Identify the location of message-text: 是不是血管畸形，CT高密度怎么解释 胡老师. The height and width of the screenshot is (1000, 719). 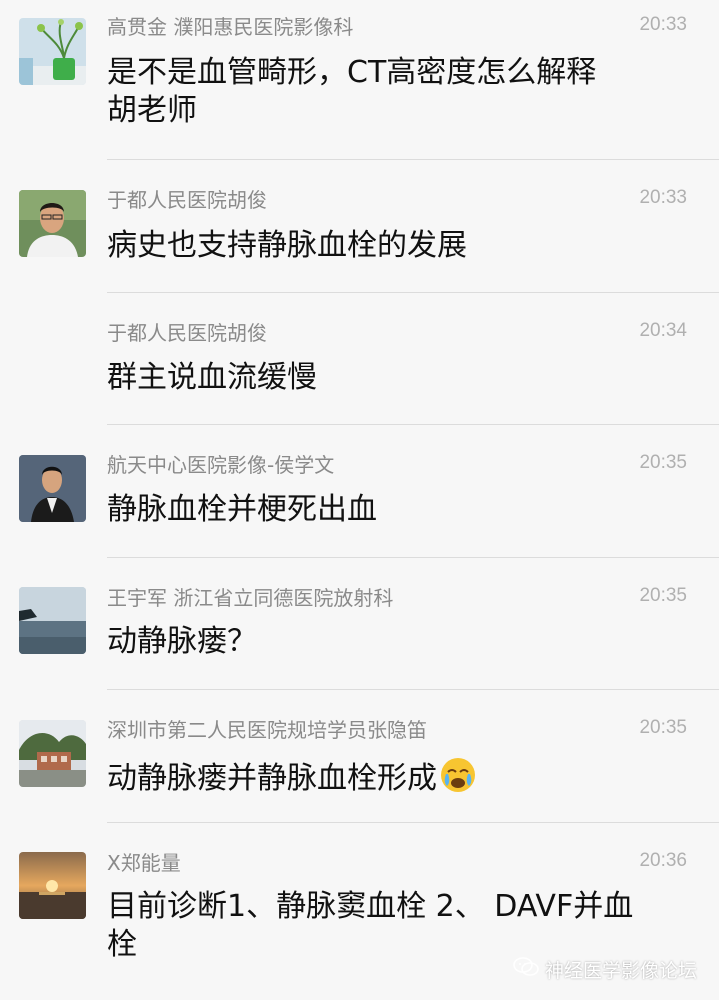
(397, 92).